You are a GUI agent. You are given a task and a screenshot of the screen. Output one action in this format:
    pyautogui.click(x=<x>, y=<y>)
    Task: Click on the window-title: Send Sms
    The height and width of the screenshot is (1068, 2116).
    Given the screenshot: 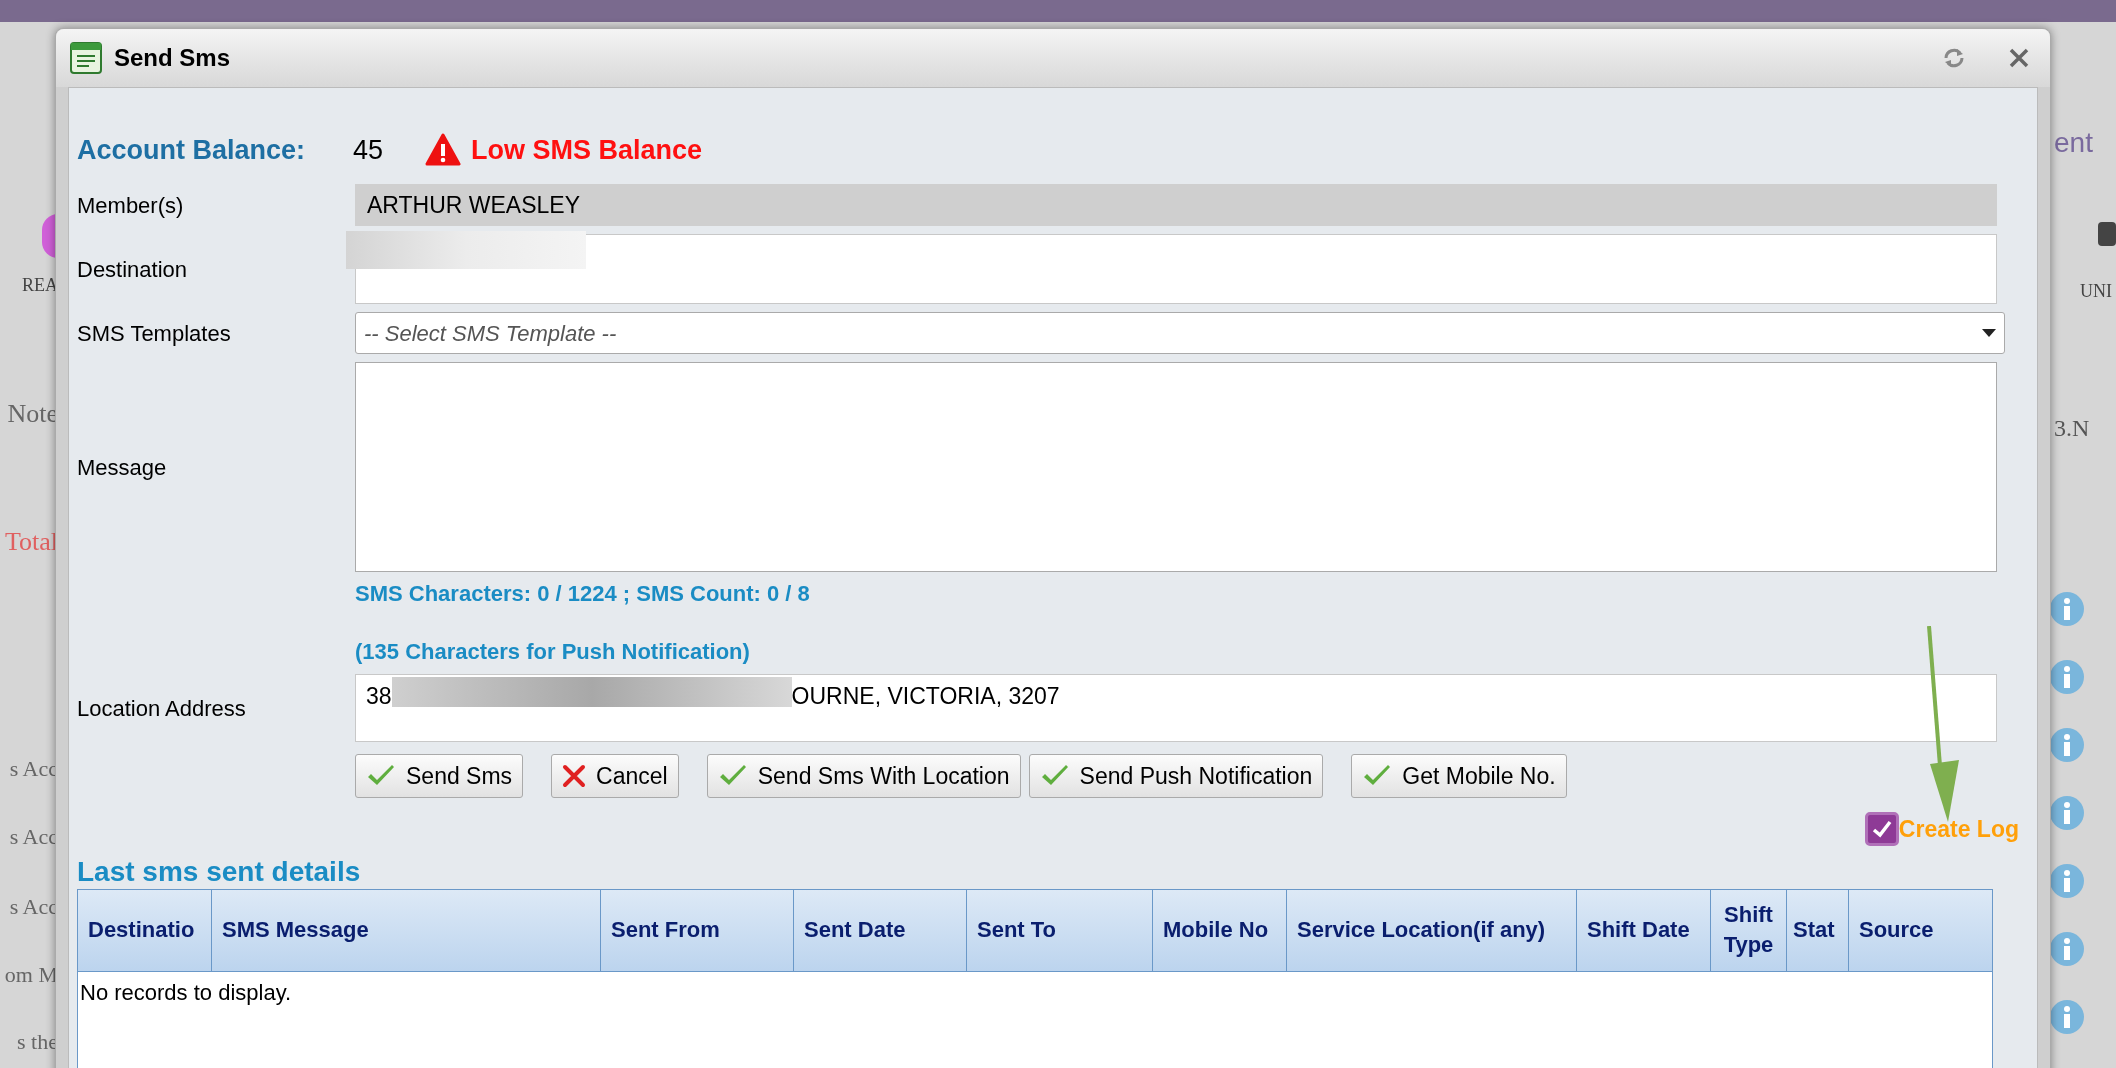 What is the action you would take?
    pyautogui.click(x=172, y=58)
    